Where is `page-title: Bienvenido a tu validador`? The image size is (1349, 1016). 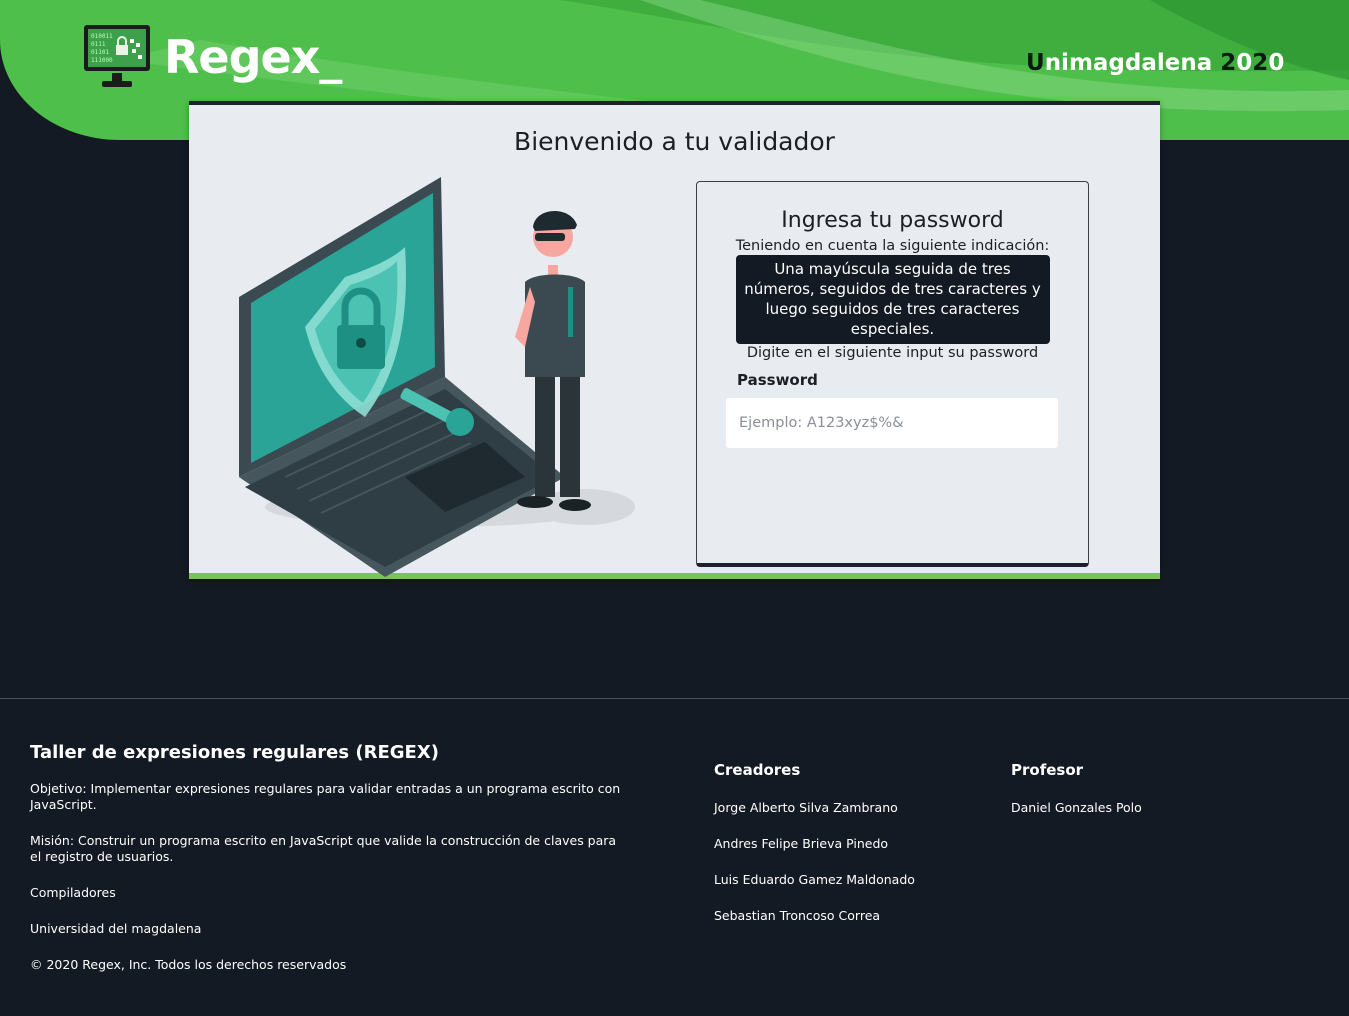 page-title: Bienvenido a tu validador is located at coordinates (674, 141).